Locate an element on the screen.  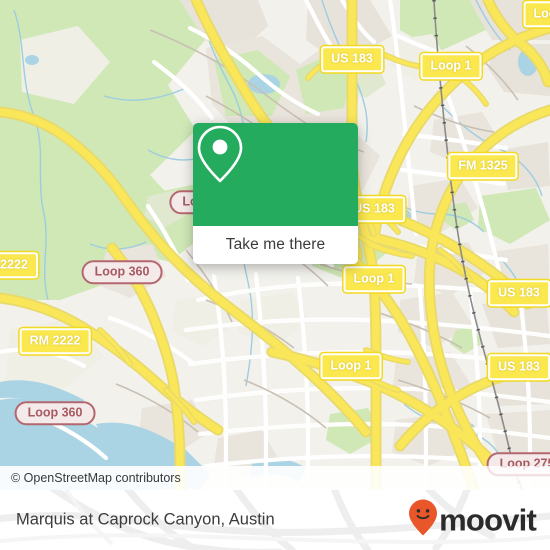
popup-inner: Take me there is located at coordinates (275, 193).